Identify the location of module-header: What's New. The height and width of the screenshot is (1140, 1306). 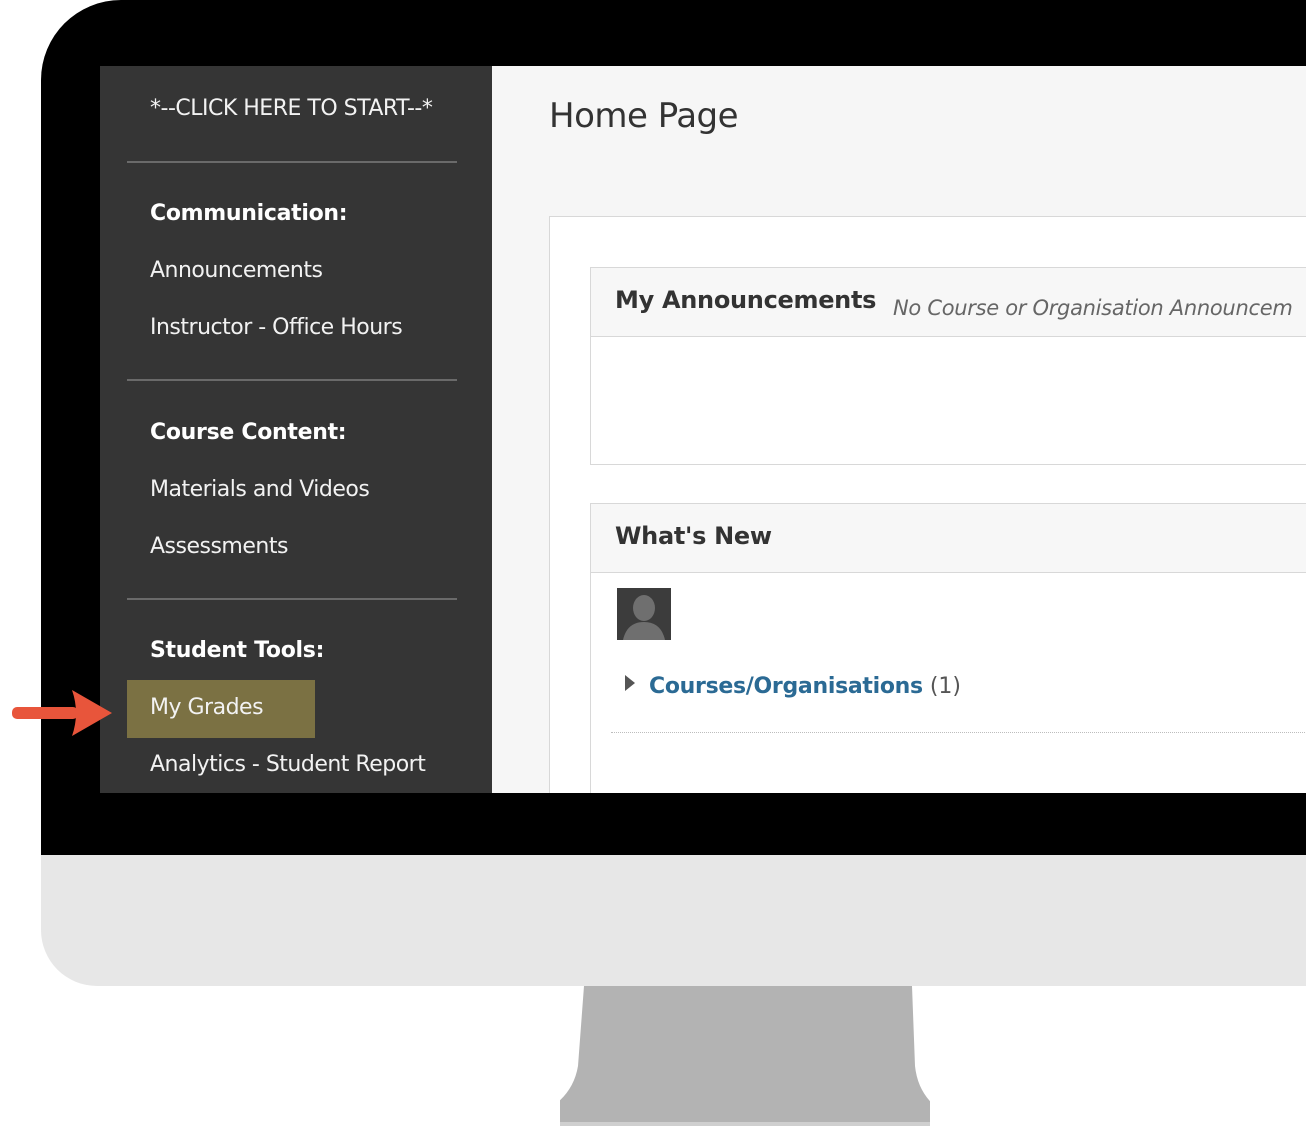
(948, 538).